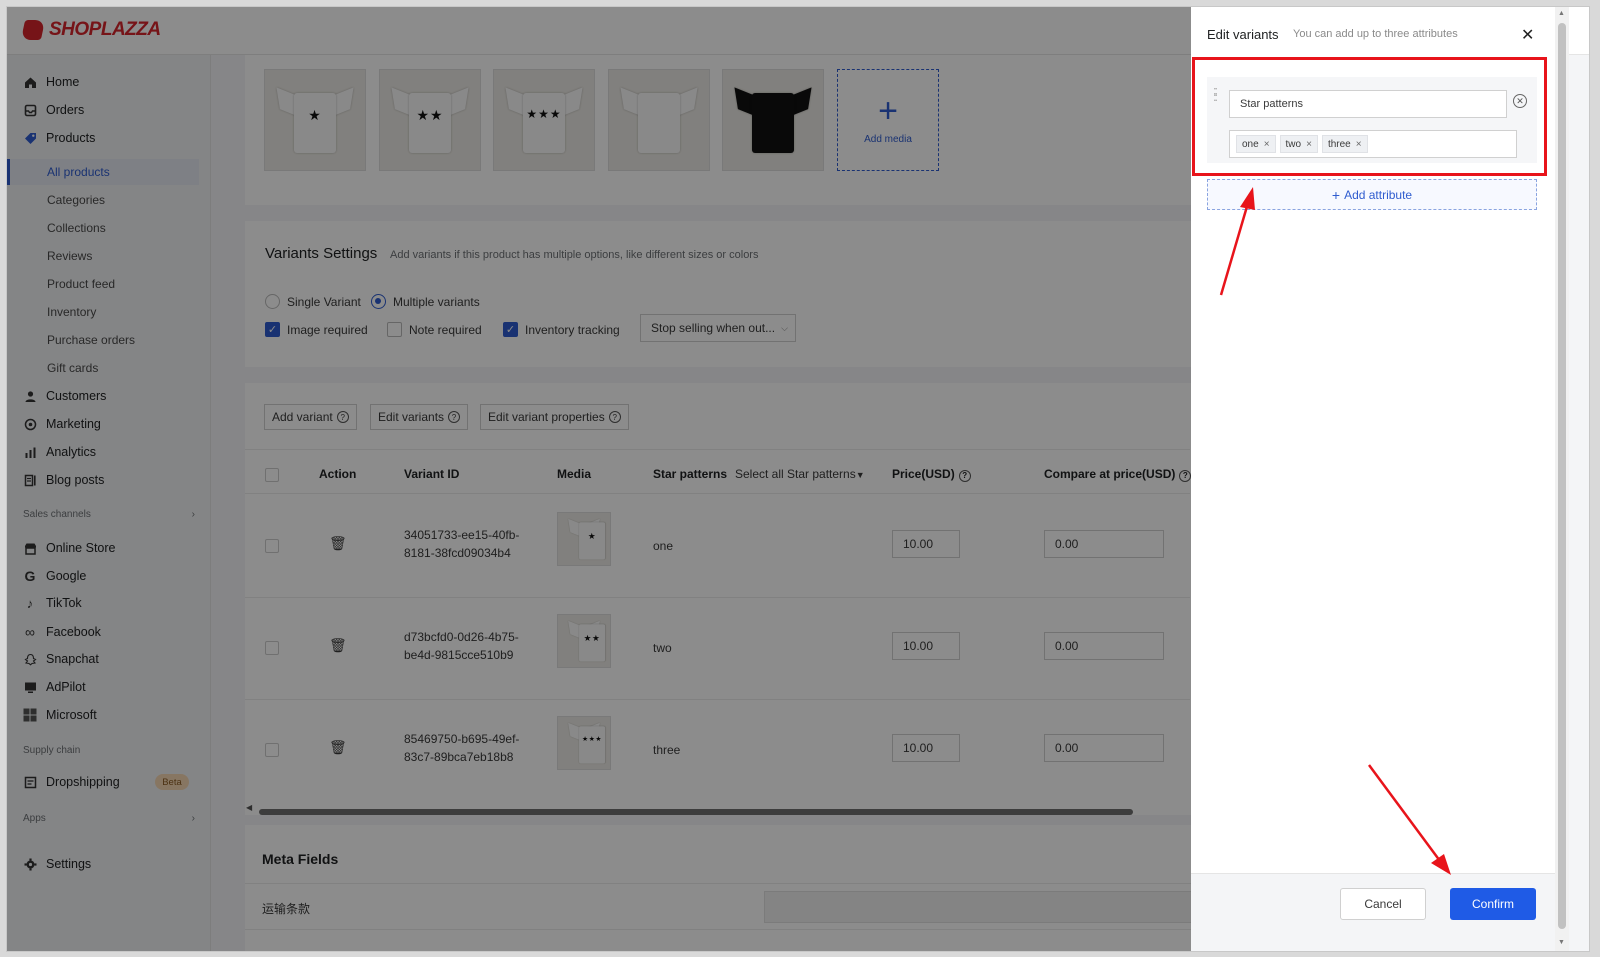 The height and width of the screenshot is (957, 1600). Describe the element at coordinates (1339, 144) in the screenshot. I see `tag-label: three` at that location.